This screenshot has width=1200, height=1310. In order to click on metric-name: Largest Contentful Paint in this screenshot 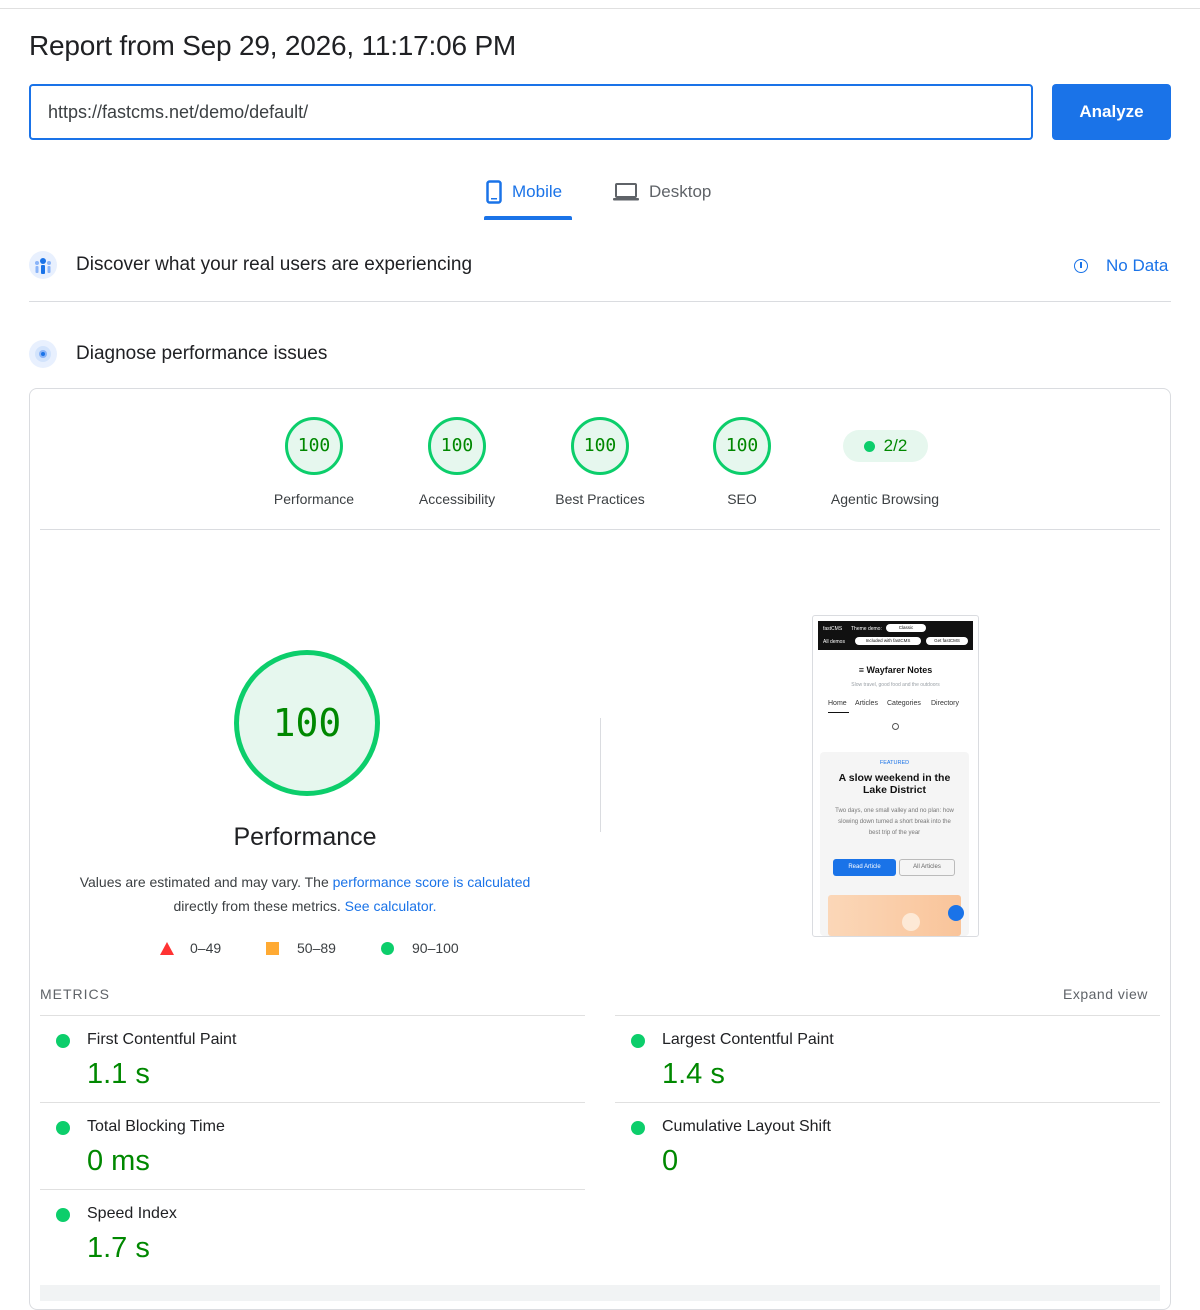, I will do `click(748, 1039)`.